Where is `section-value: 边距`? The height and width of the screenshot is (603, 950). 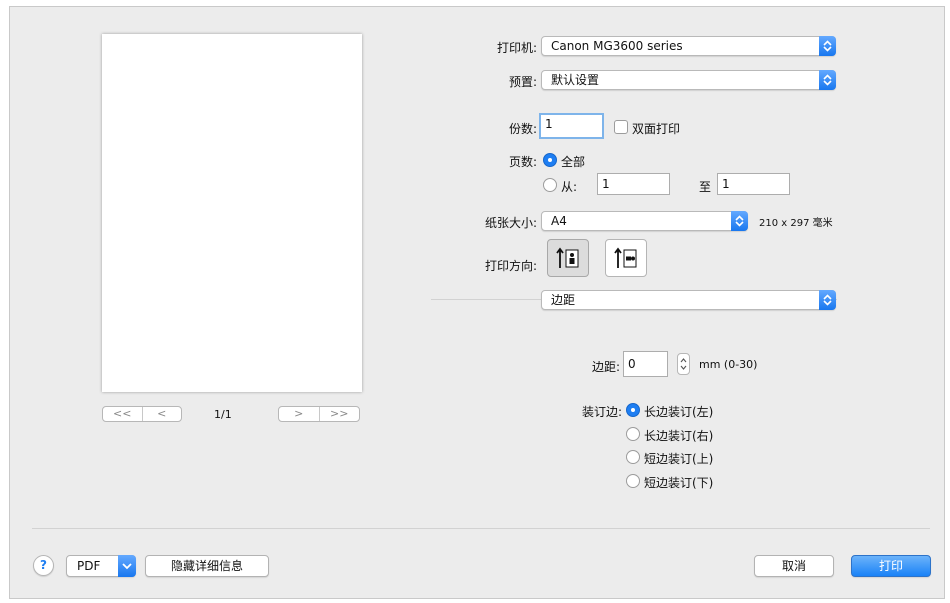 section-value: 边距 is located at coordinates (563, 300).